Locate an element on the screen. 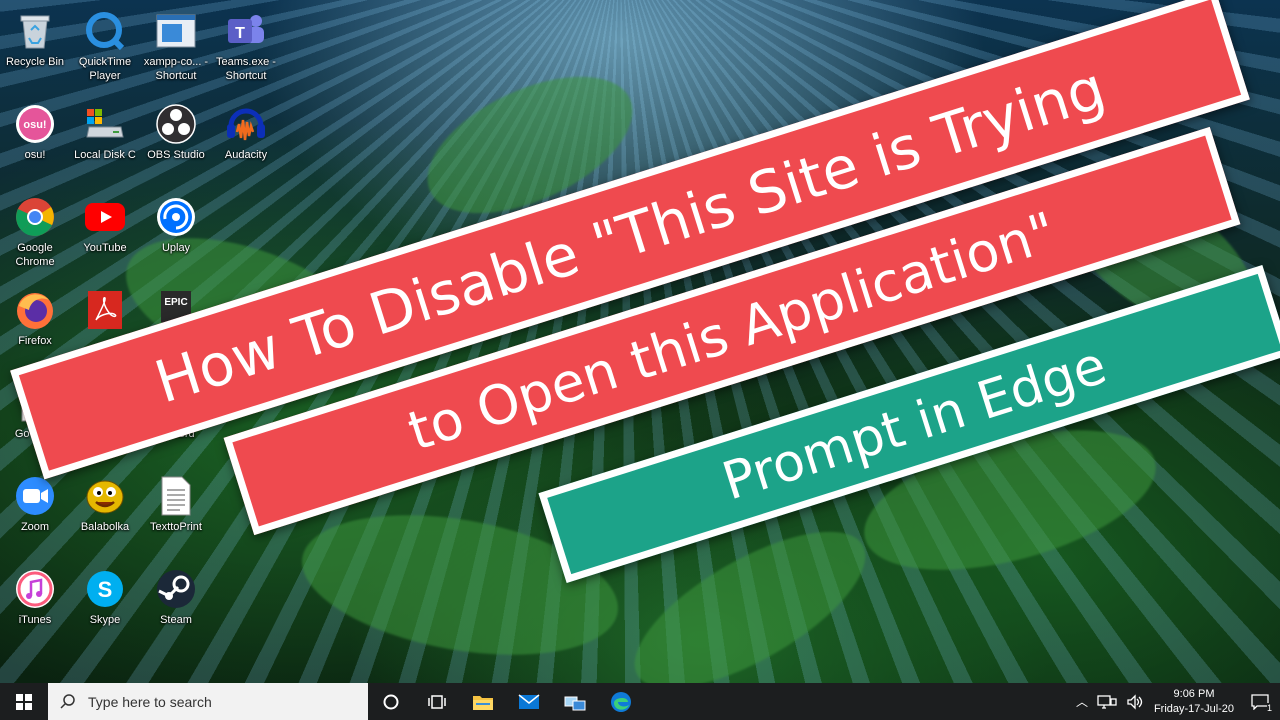  windows-logo-icon is located at coordinates (24, 701).